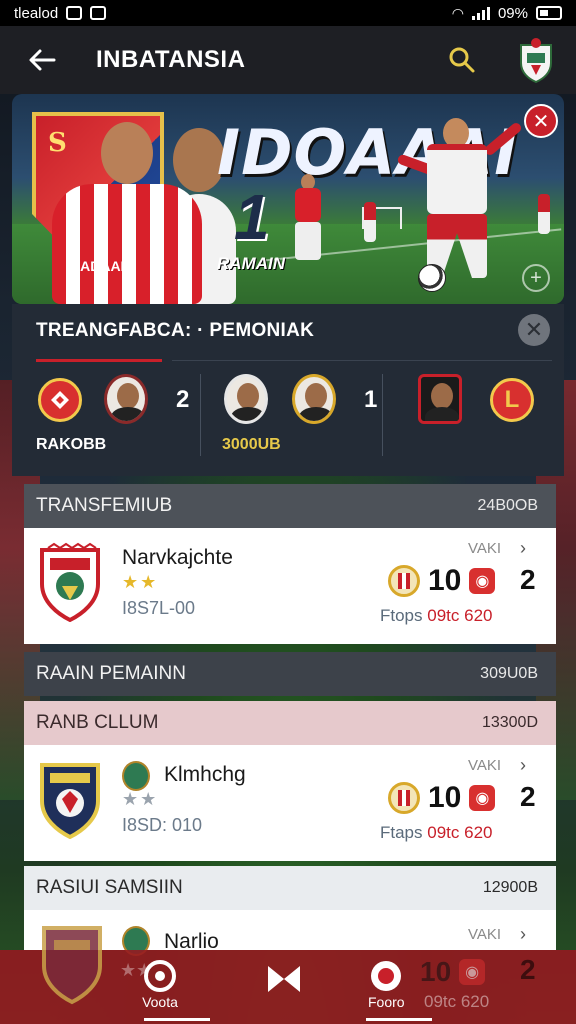 Image resolution: width=576 pixels, height=1024 pixels. Describe the element at coordinates (160, 976) in the screenshot. I see `target-icon` at that location.